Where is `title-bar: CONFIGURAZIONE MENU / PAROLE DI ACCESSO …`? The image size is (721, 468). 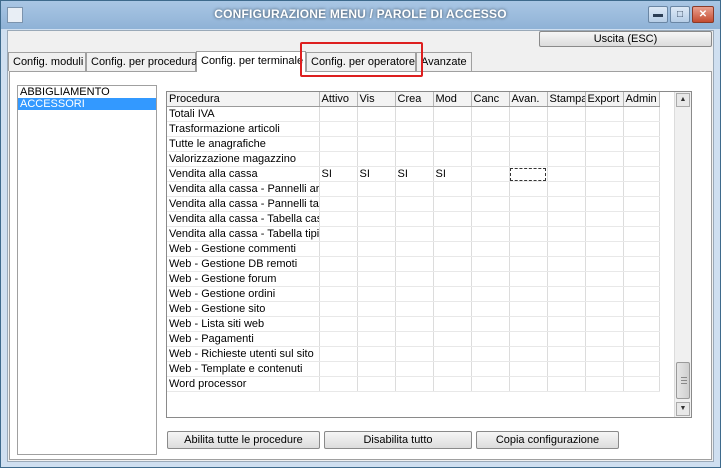 title-bar: CONFIGURAZIONE MENU / PAROLE DI ACCESSO … is located at coordinates (360, 15).